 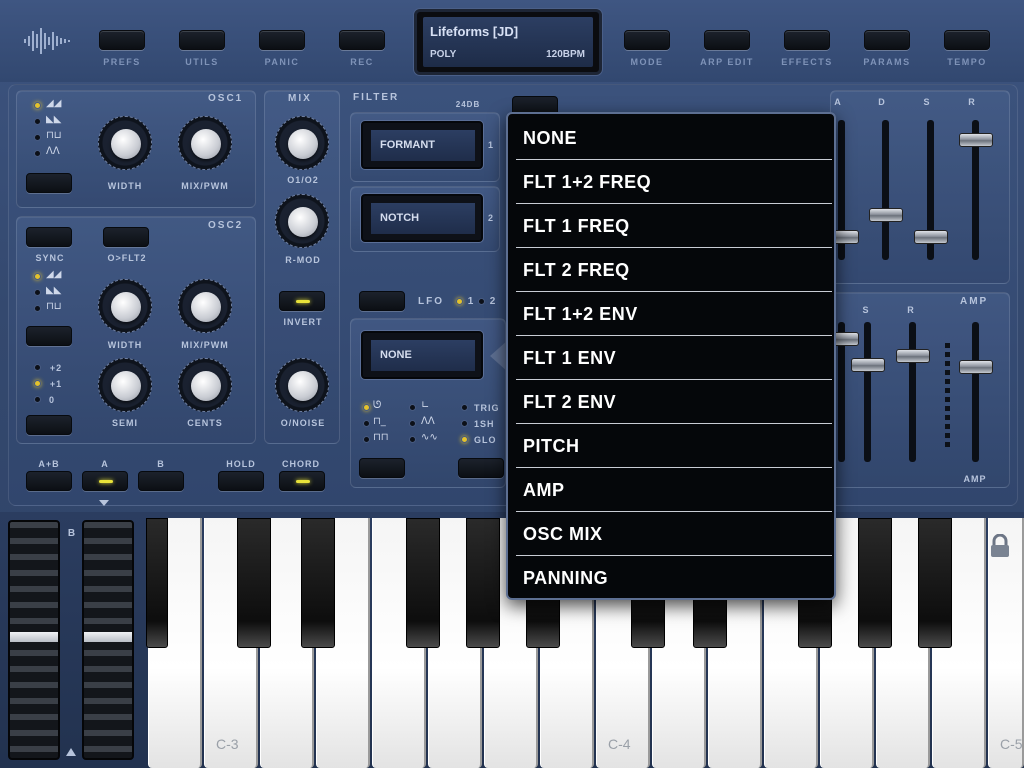 I want to click on hold-button, so click(x=241, y=481).